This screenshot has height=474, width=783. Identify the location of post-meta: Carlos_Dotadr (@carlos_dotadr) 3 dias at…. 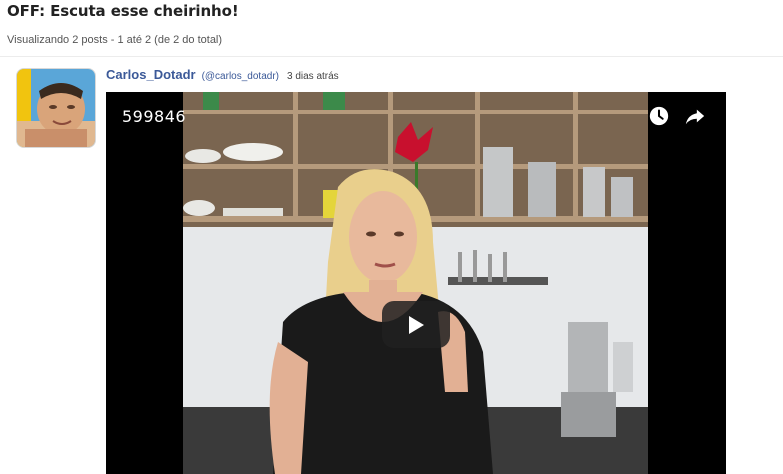
(222, 74).